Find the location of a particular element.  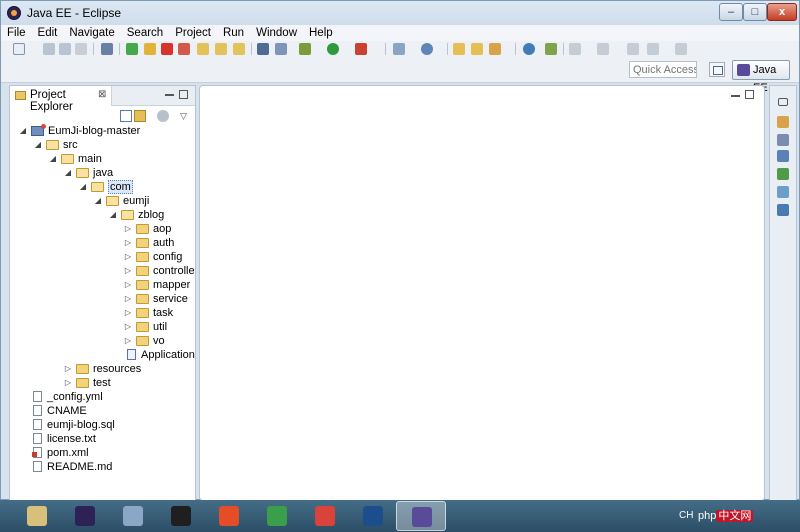

tree-item: ▷ task is located at coordinates (102, 313).